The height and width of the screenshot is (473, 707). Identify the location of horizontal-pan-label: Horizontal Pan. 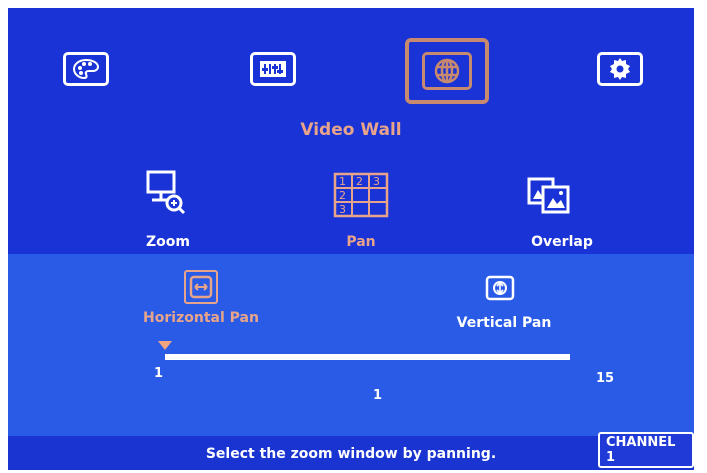
(201, 318).